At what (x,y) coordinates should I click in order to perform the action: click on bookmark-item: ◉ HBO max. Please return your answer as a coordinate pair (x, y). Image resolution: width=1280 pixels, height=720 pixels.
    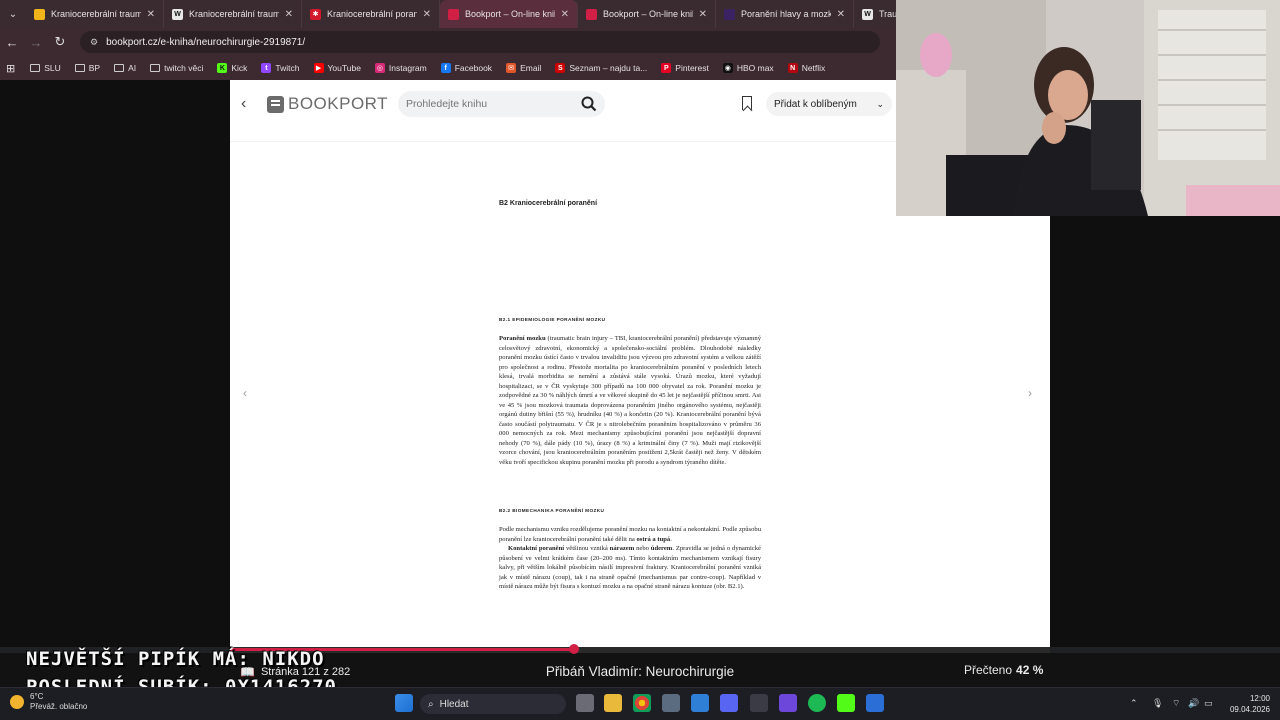
    Looking at the image, I should click on (748, 68).